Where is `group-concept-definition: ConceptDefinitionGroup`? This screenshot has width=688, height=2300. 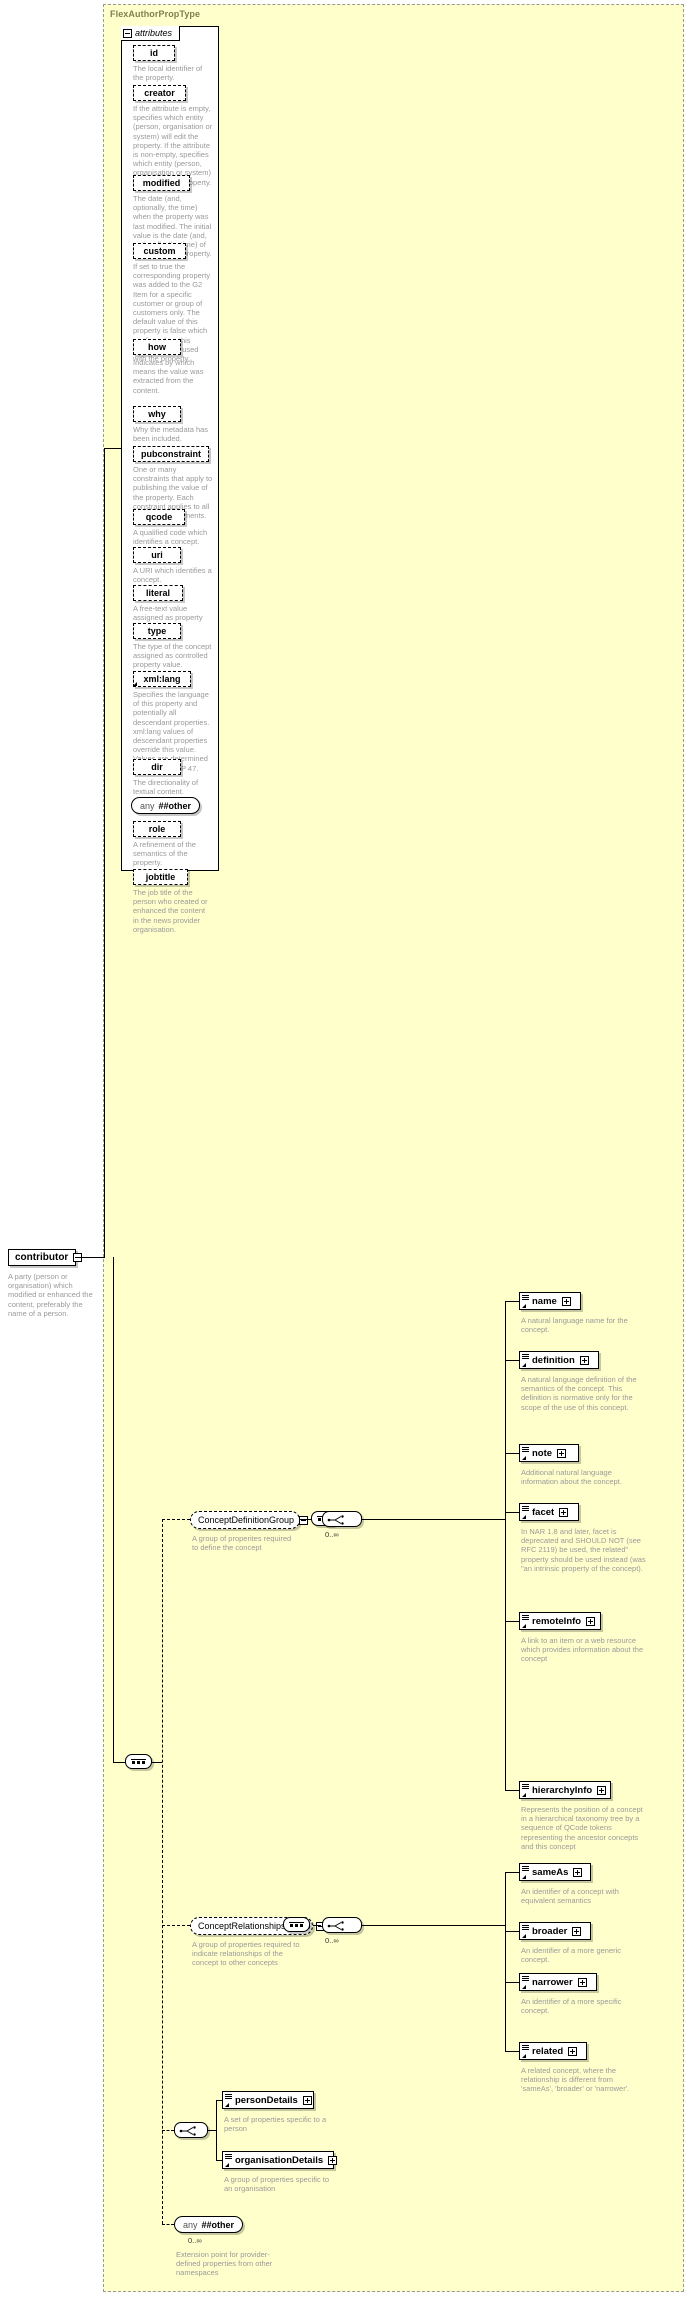 group-concept-definition: ConceptDefinitionGroup is located at coordinates (249, 1520).